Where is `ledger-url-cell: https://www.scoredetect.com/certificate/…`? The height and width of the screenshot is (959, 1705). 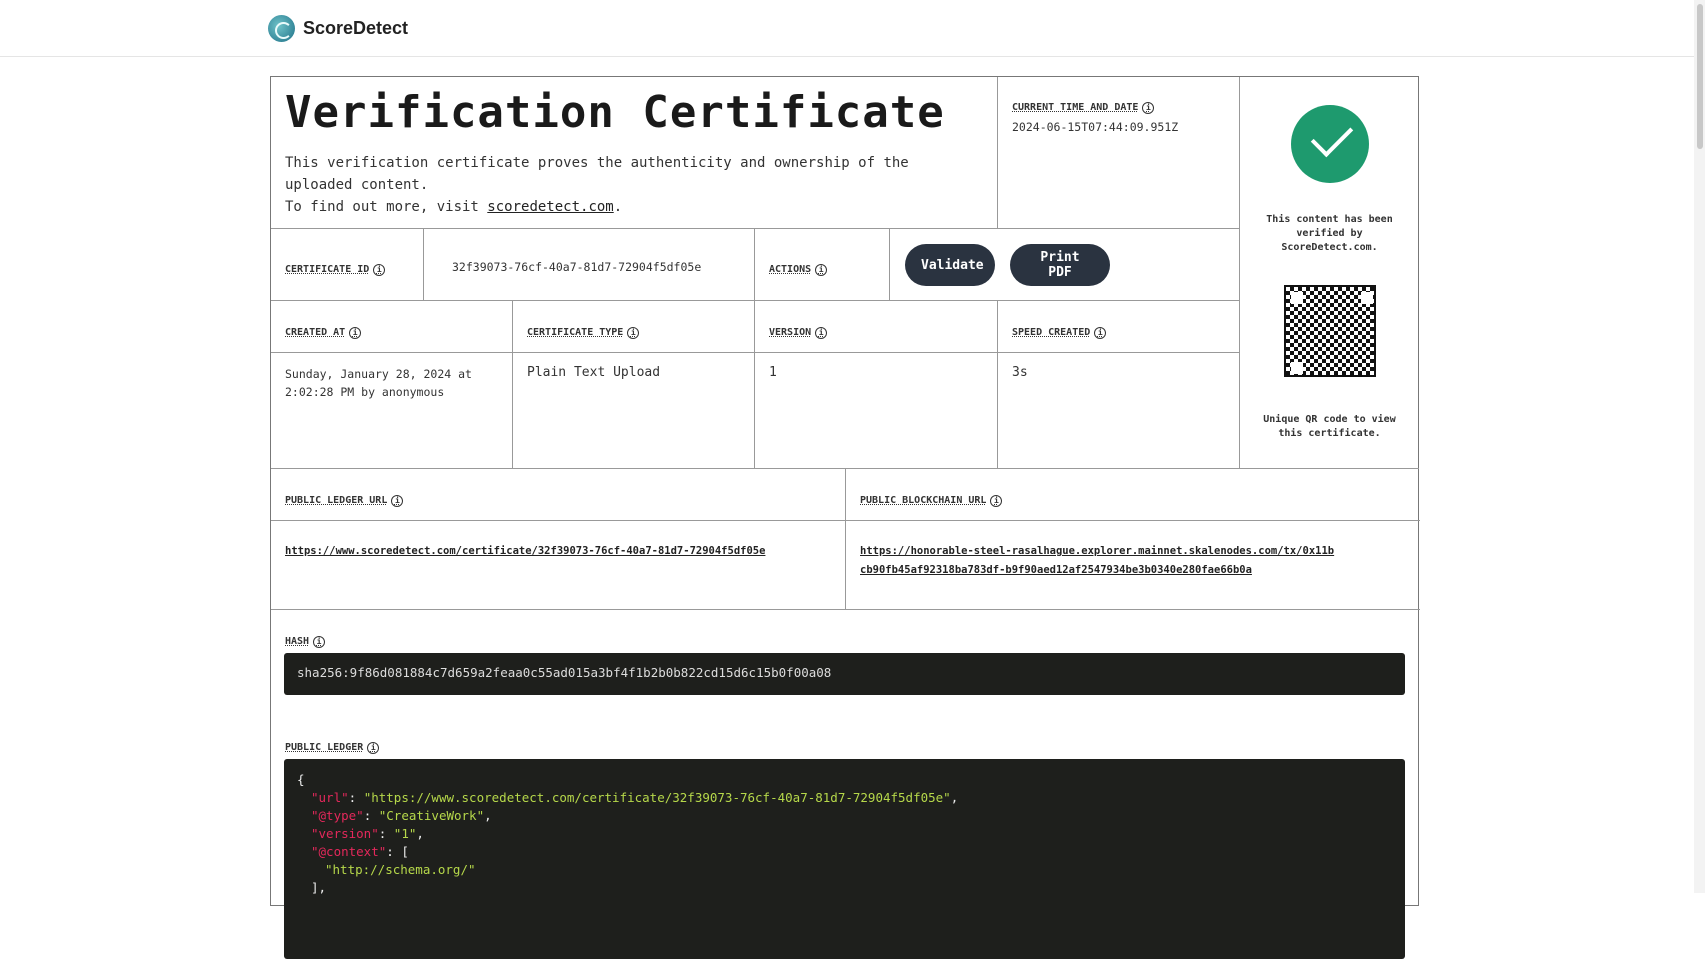 ledger-url-cell: https://www.scoredetect.com/certificate/… is located at coordinates (558, 565).